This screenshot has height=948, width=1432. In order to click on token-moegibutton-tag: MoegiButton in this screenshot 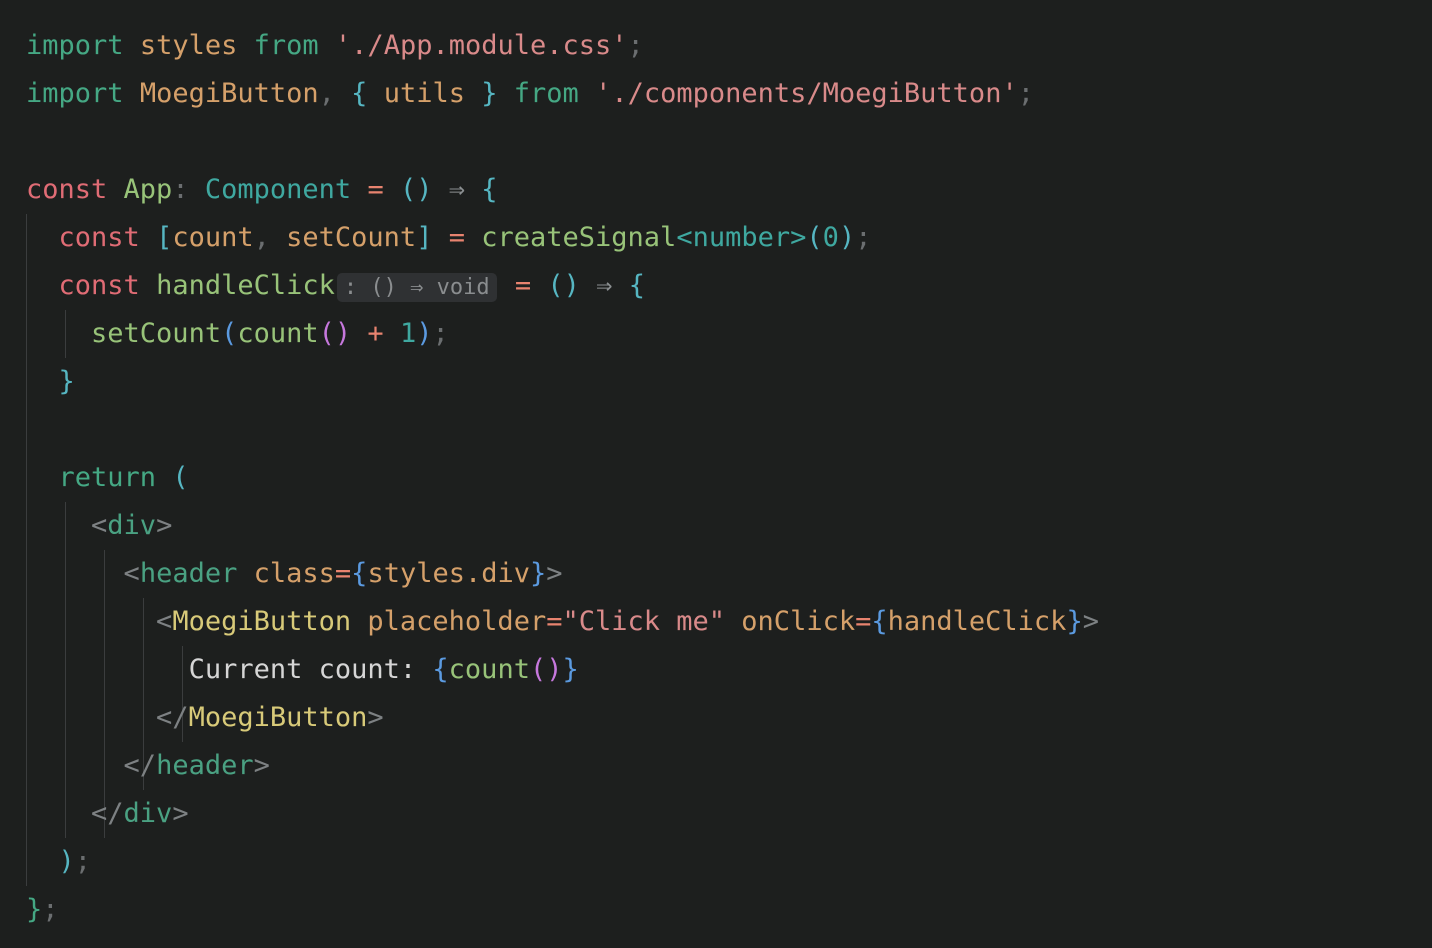, I will do `click(262, 621)`.